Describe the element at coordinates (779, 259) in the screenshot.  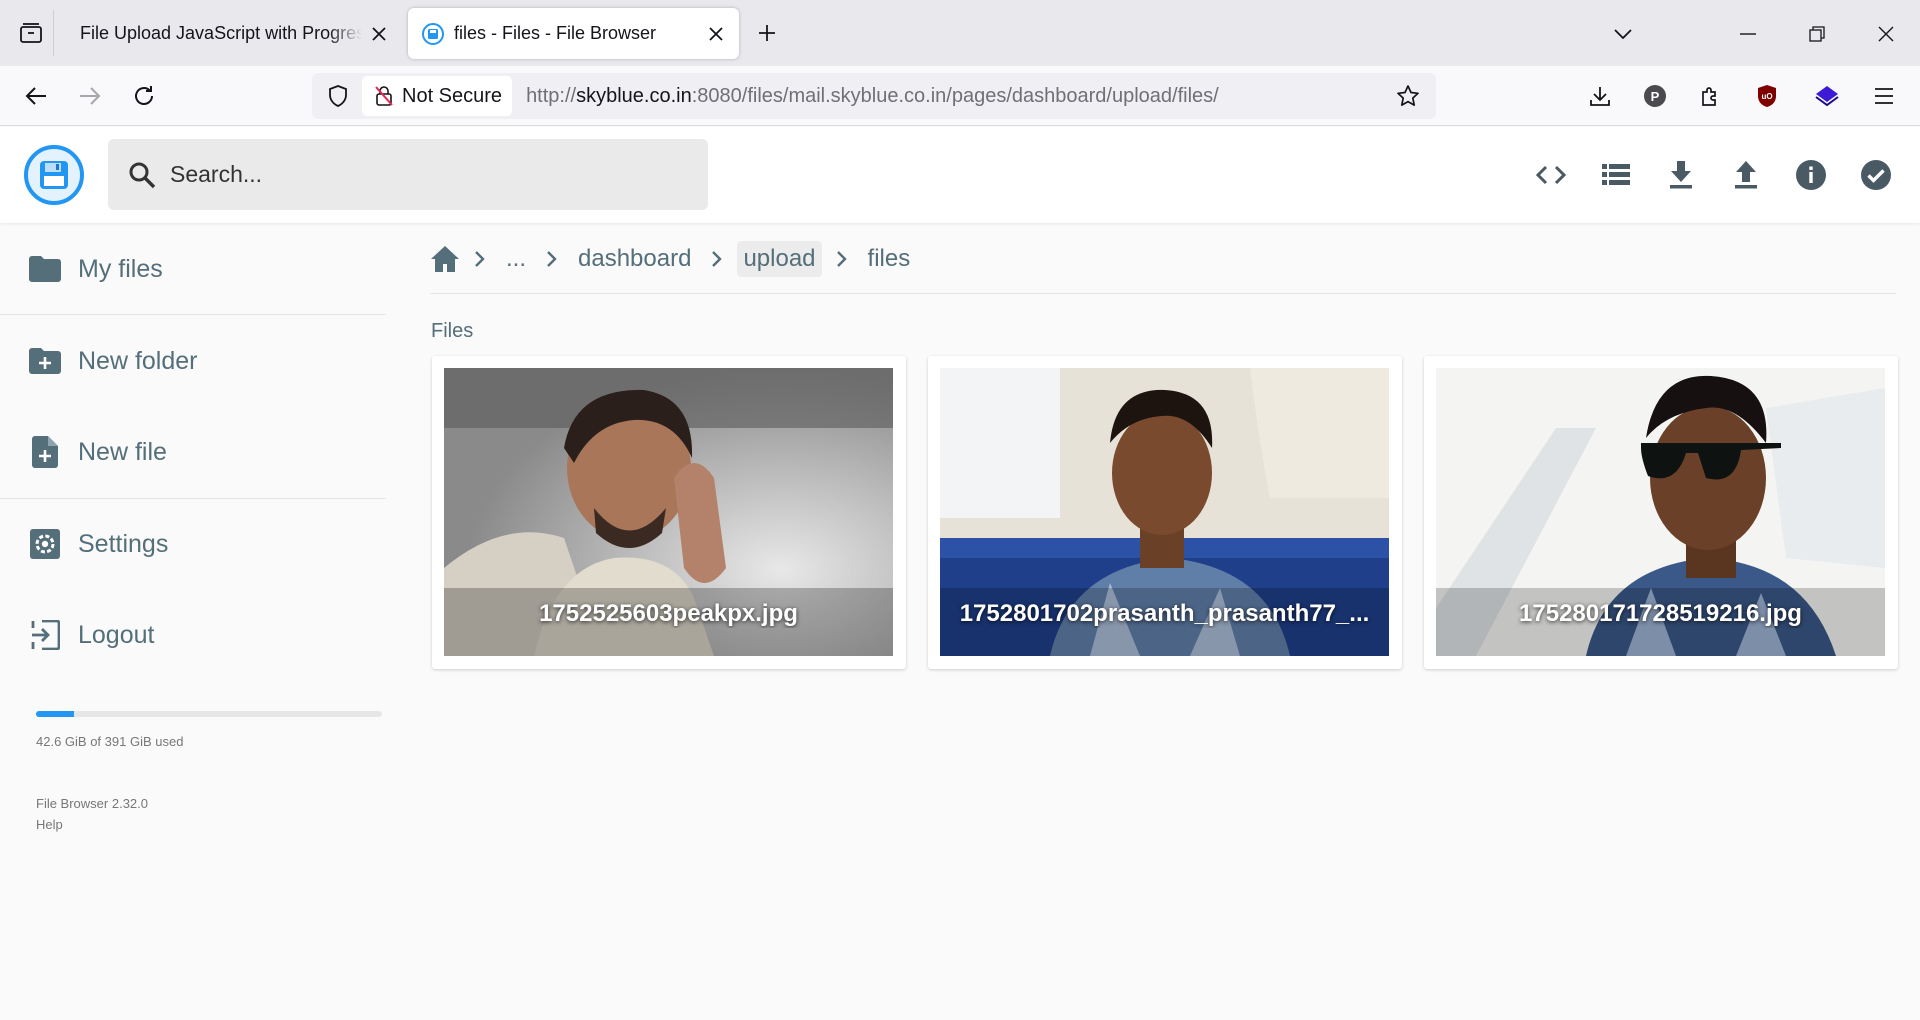
I see `breadcrumb-upload: upload` at that location.